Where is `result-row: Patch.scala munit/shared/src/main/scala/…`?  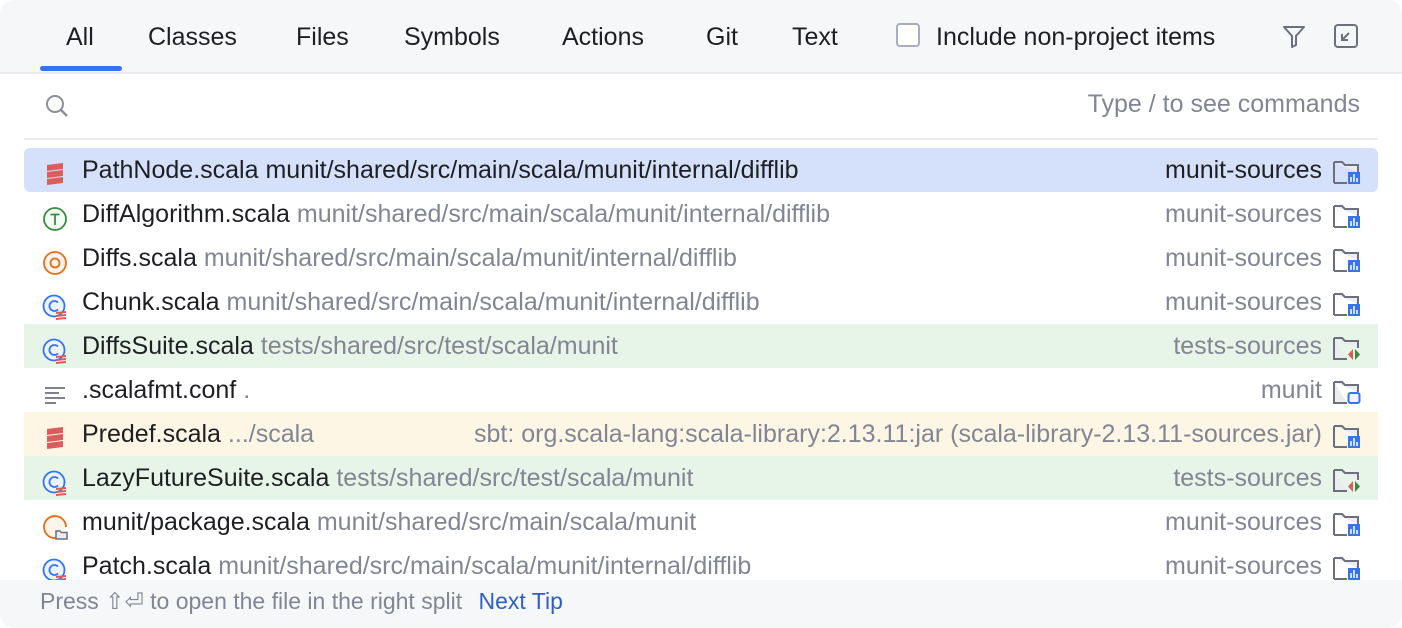 result-row: Patch.scala munit/shared/src/main/scala/… is located at coordinates (701, 562).